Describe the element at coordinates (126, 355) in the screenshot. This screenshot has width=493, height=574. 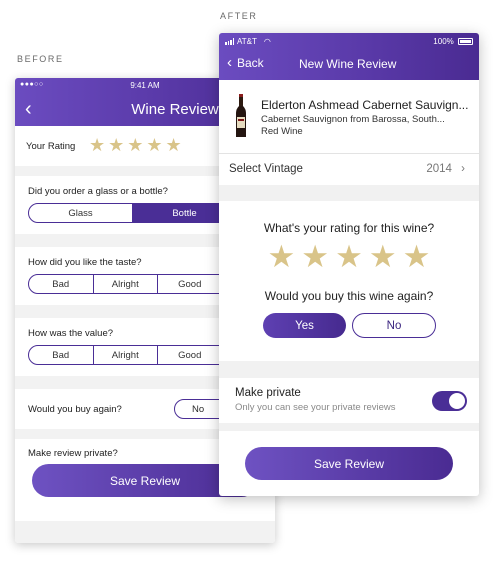
I see `value-alright: Alright` at that location.